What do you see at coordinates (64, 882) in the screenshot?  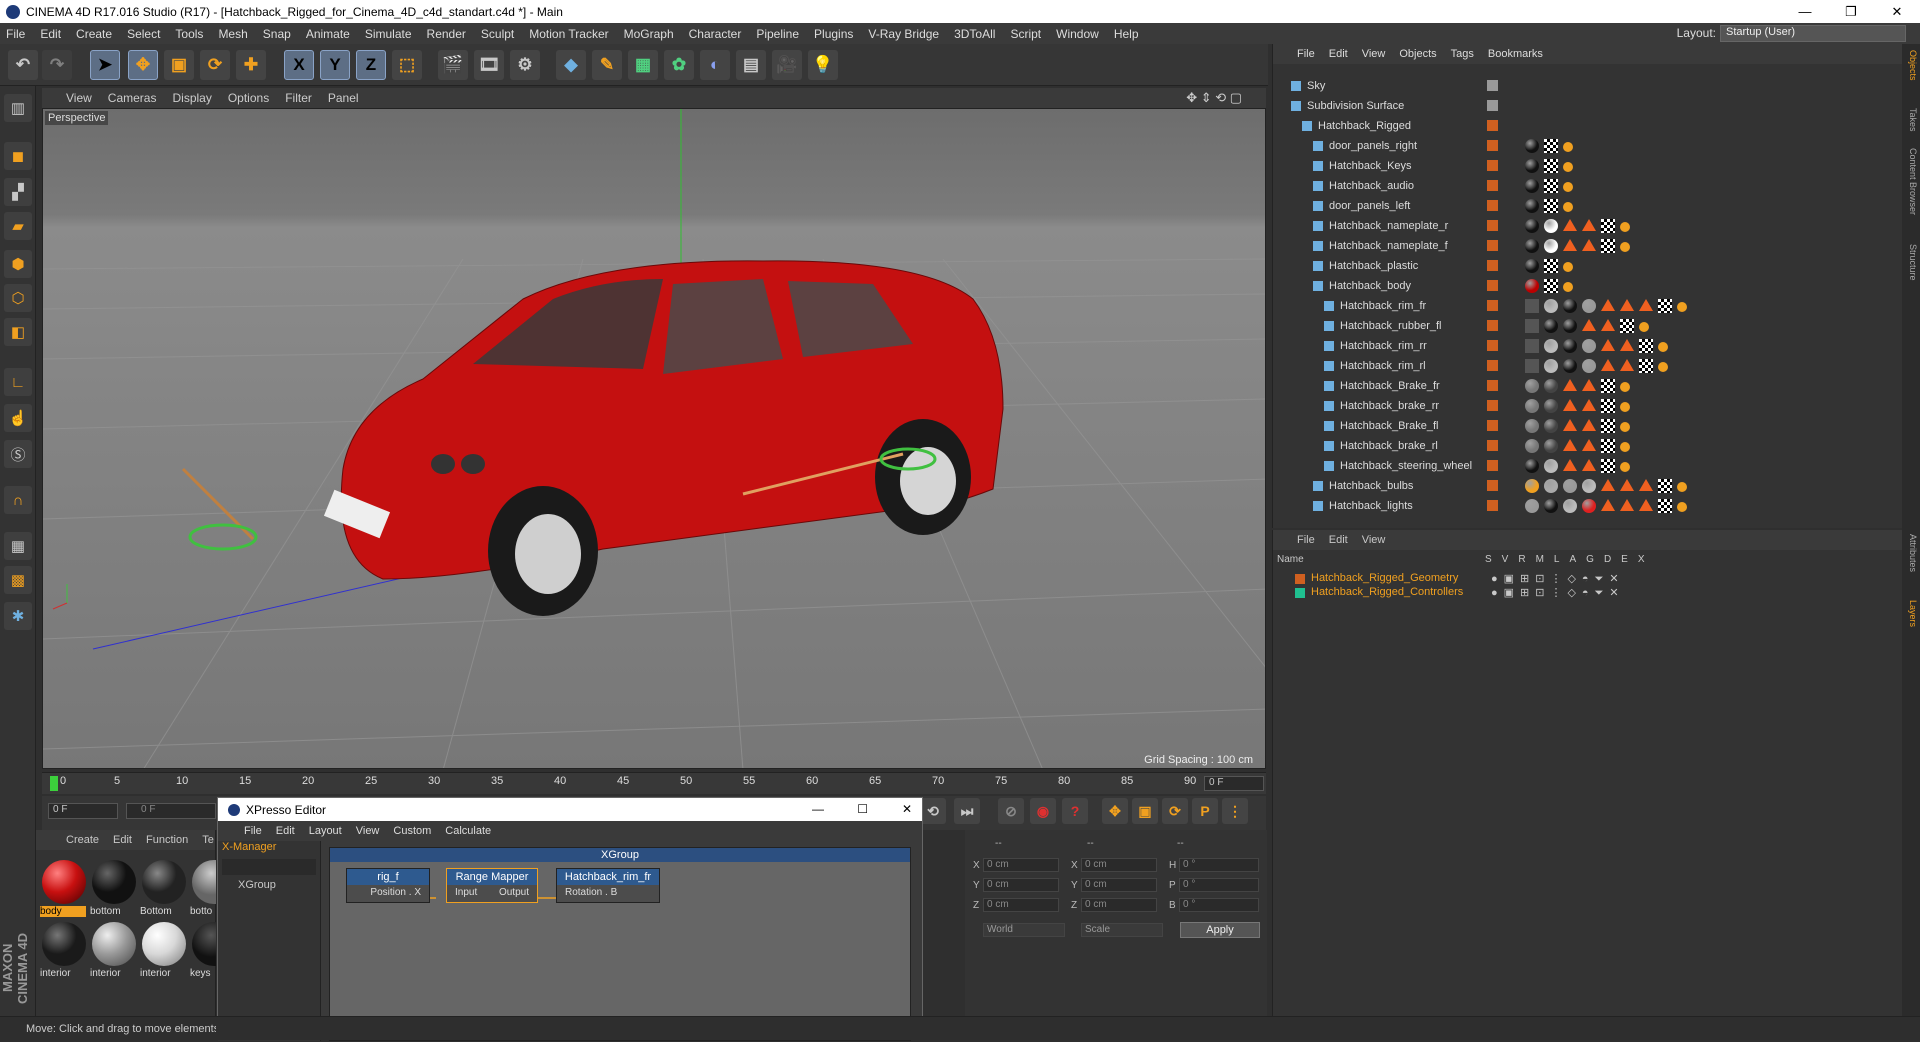 I see `material-swatch-body` at bounding box center [64, 882].